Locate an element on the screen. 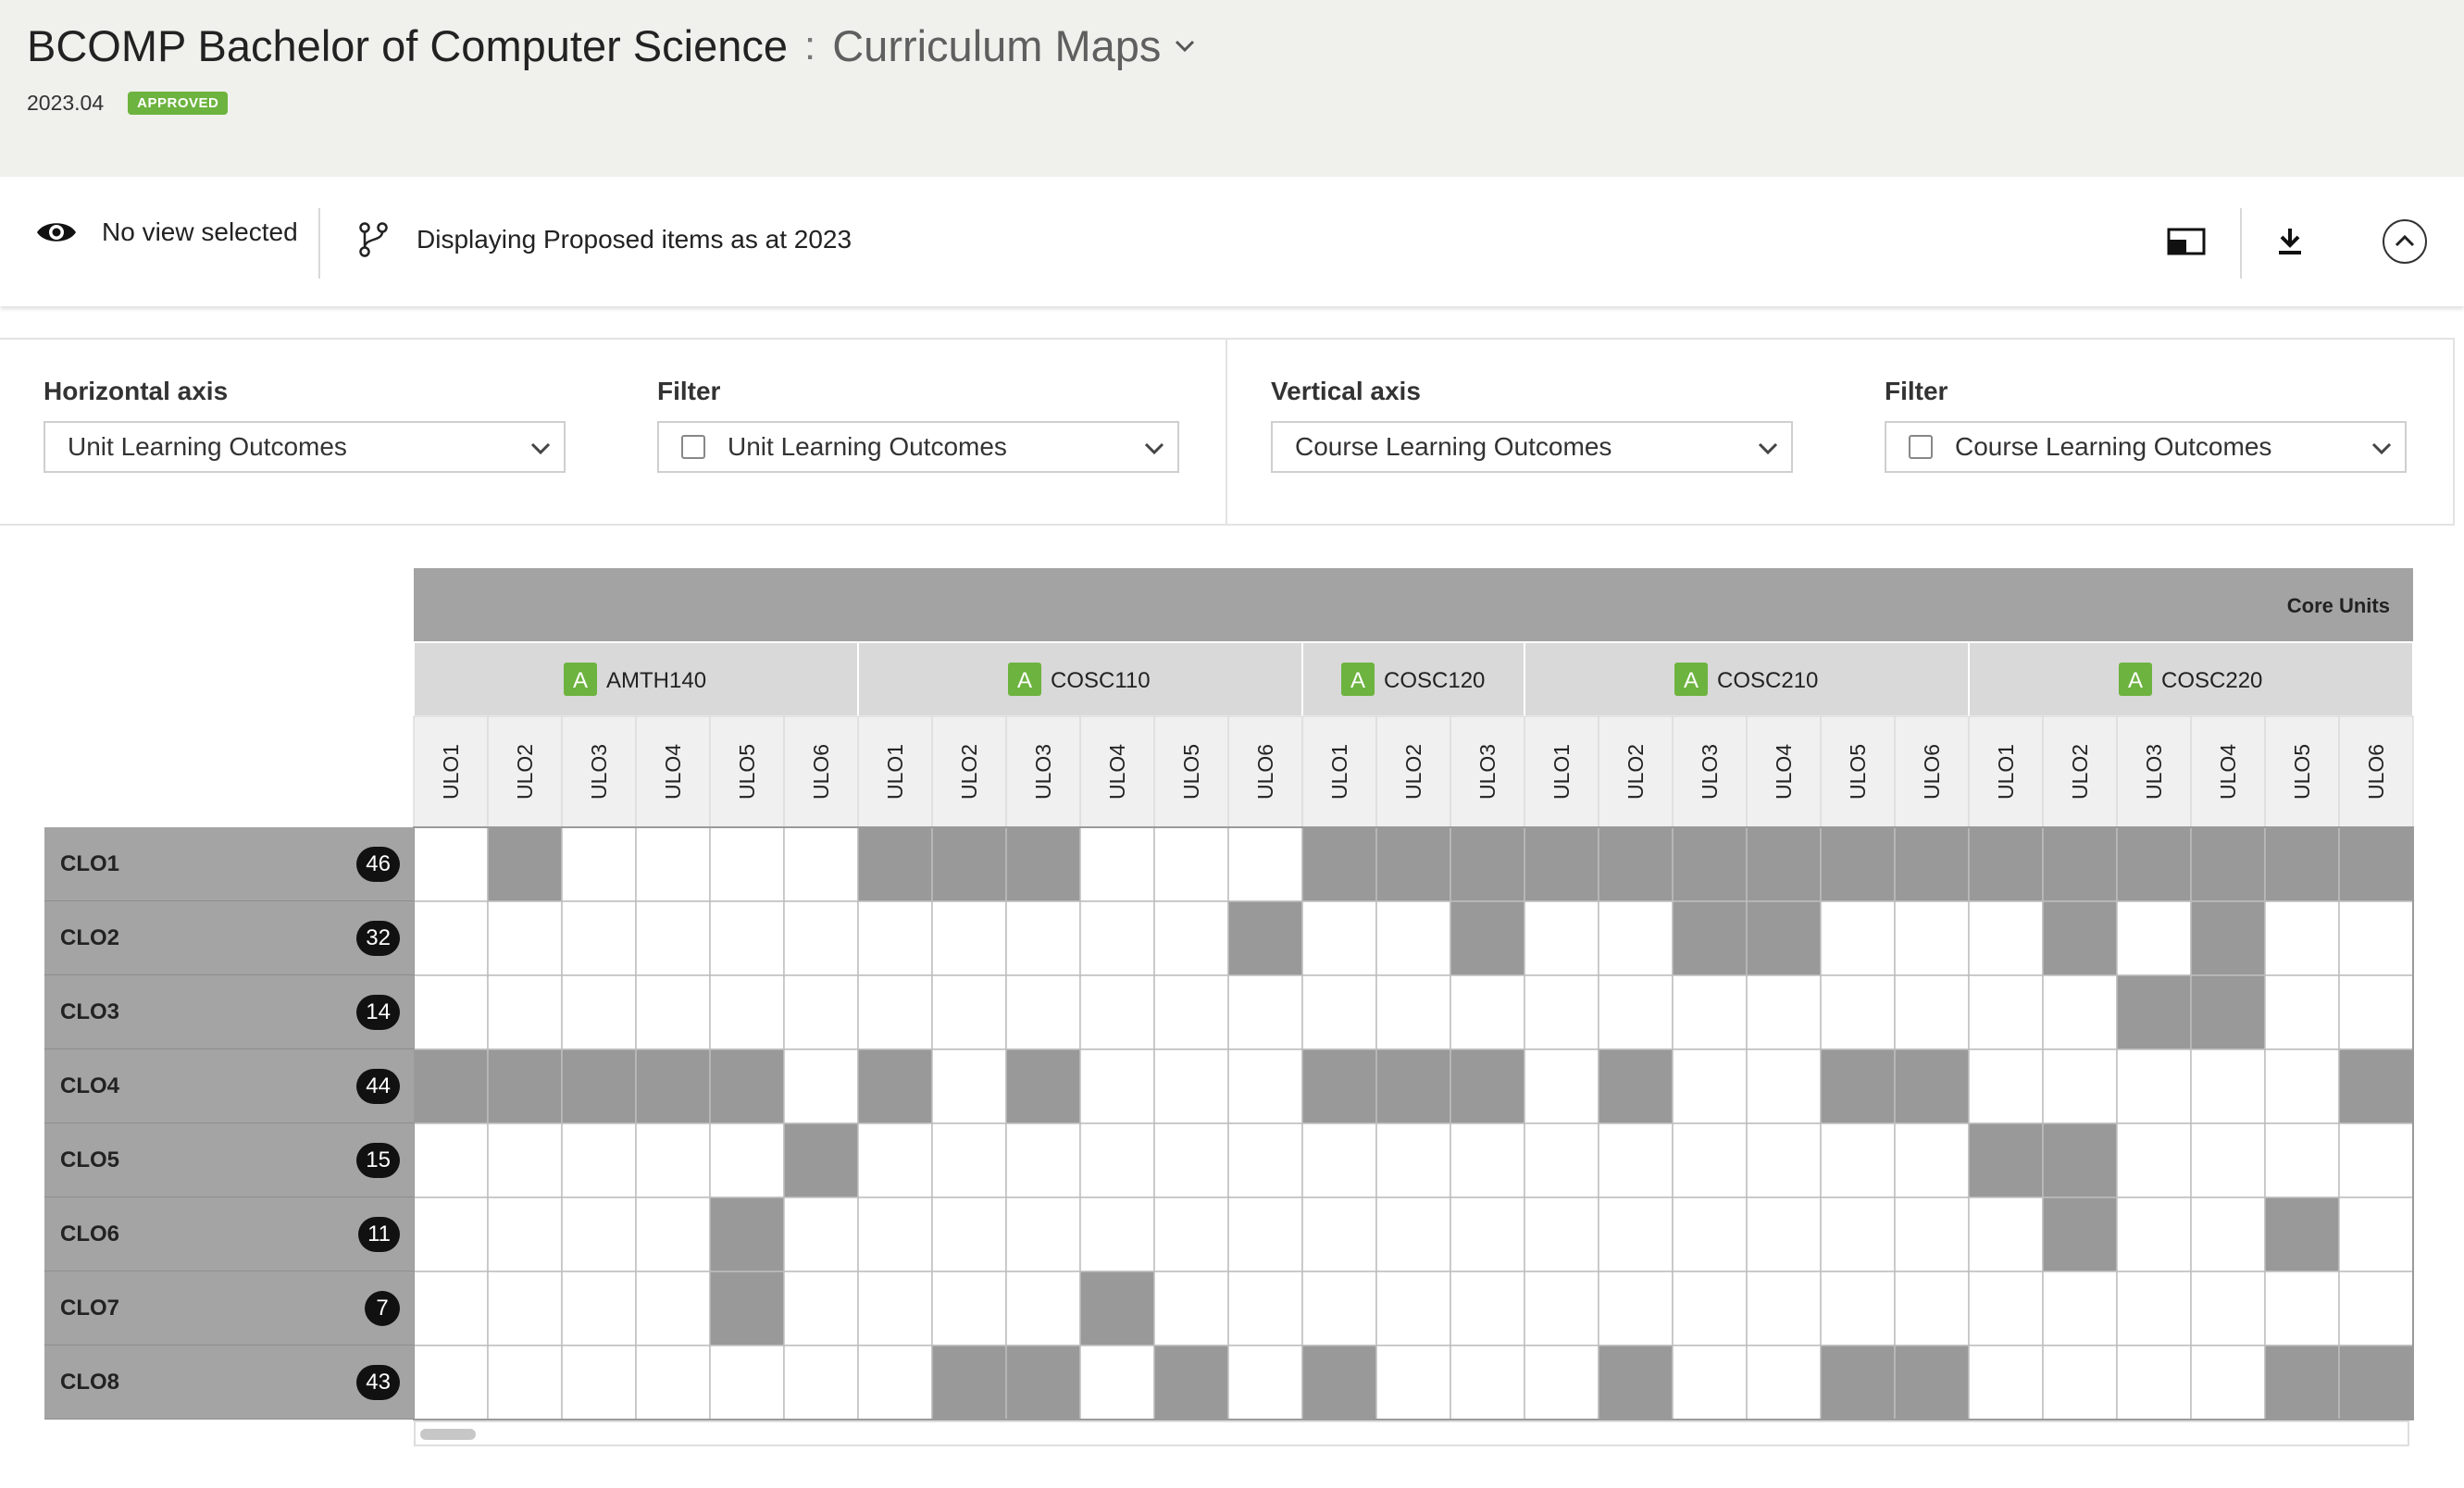 This screenshot has width=2464, height=1488. clo-row-label: CLO2 32 is located at coordinates (229, 938).